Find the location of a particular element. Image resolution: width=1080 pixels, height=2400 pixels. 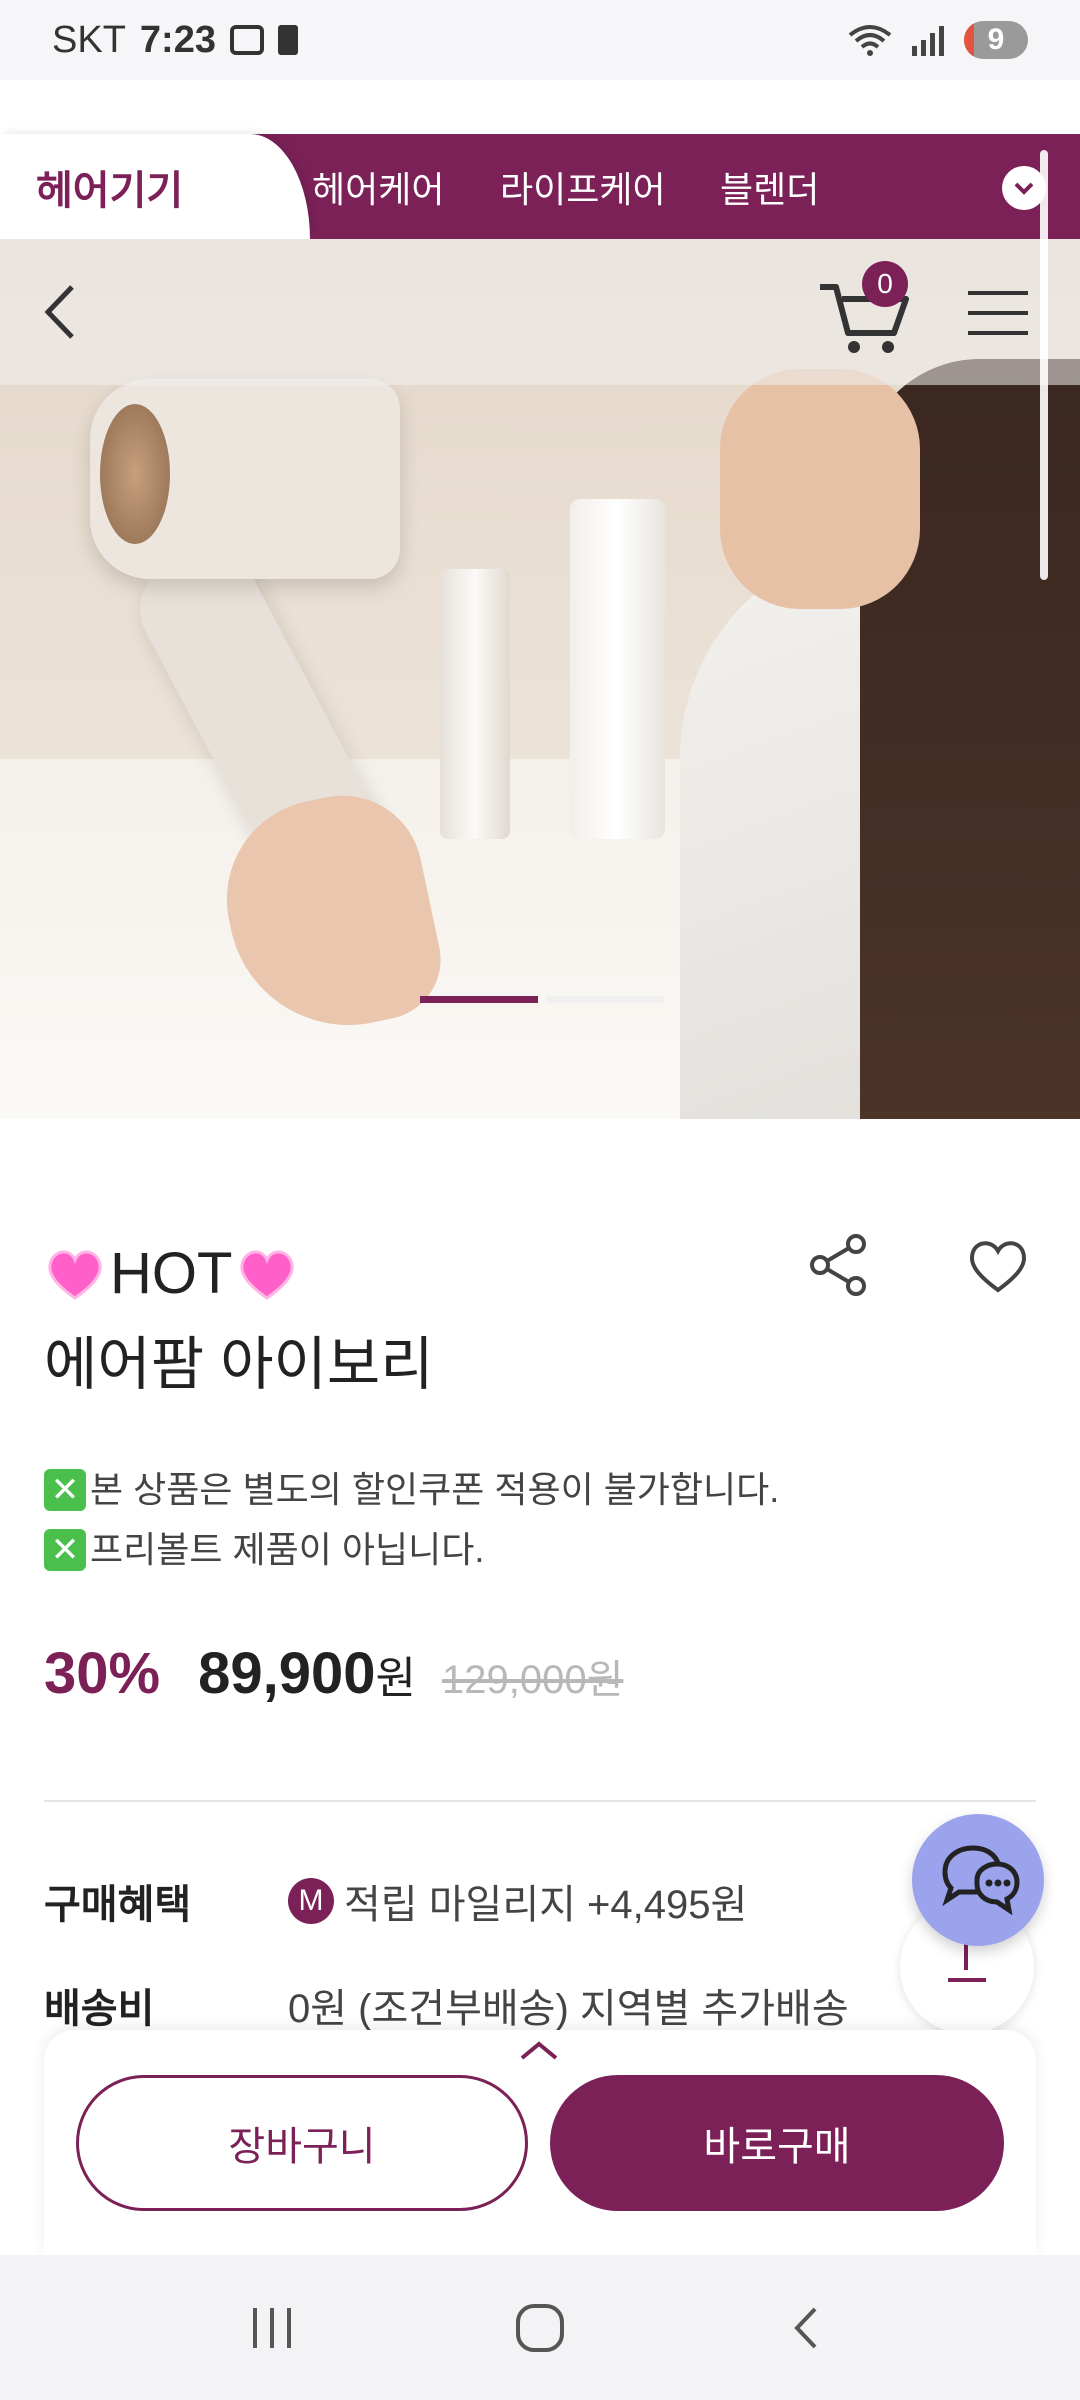

back-arrow-icon is located at coordinates (66, 312).